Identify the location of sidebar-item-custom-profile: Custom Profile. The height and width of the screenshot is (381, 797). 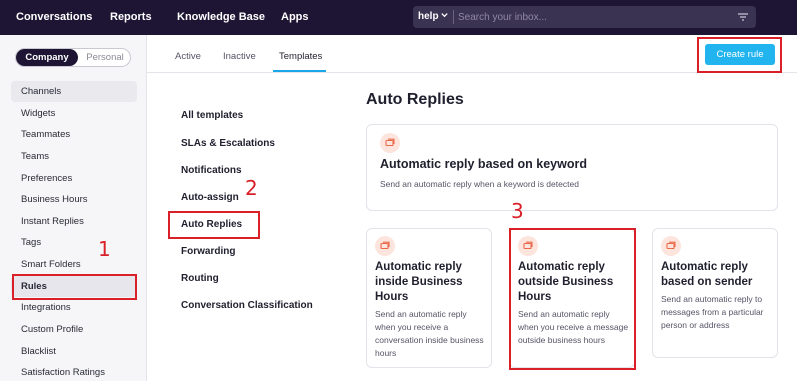
(74, 329).